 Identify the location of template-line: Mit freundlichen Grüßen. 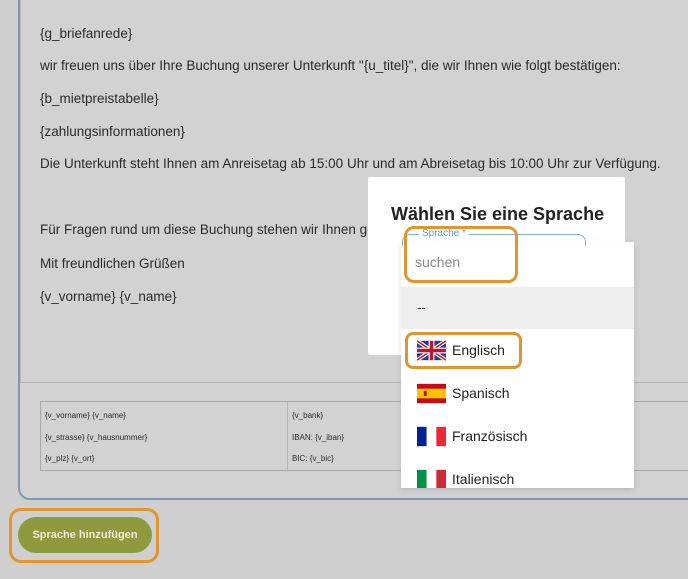
(112, 263).